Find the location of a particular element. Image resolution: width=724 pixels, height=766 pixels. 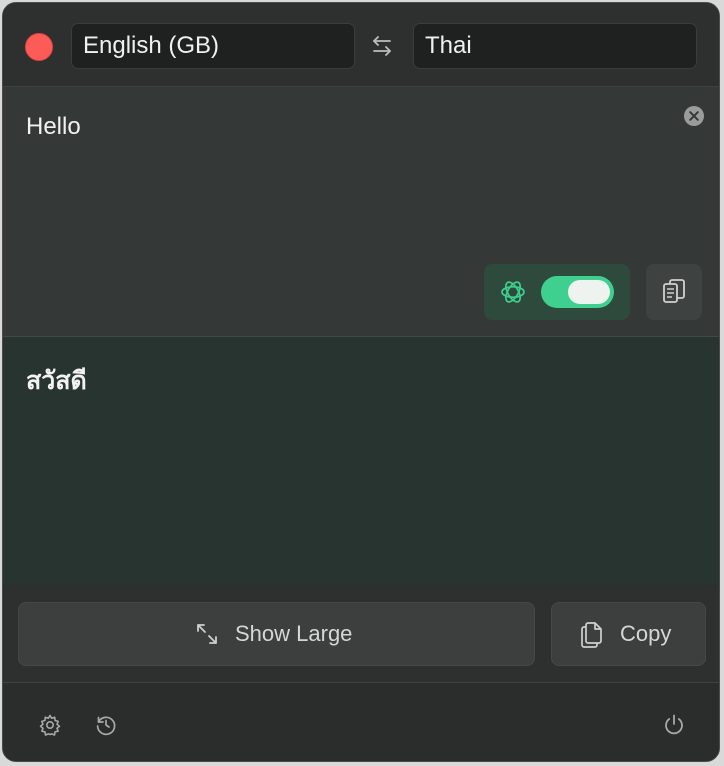

toggle-knob is located at coordinates (589, 292).